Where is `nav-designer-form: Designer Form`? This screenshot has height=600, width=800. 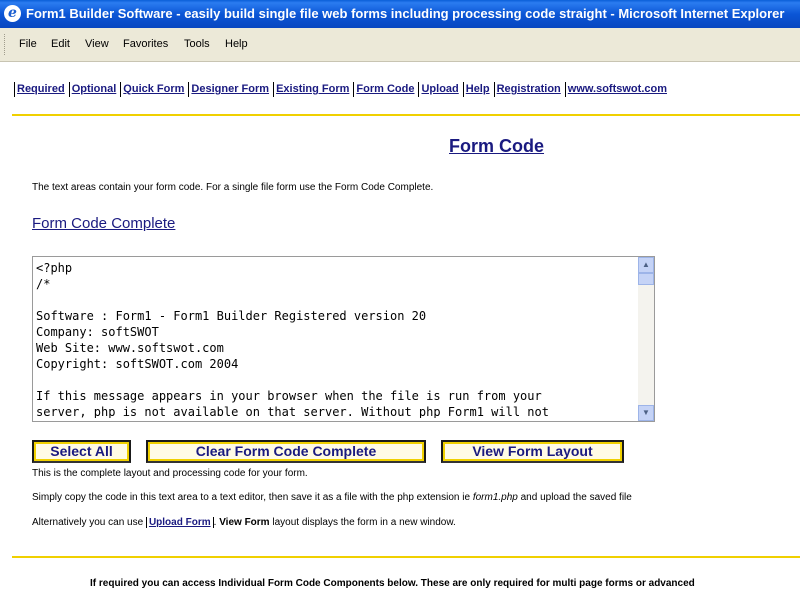
nav-designer-form: Designer Form is located at coordinates (229, 89).